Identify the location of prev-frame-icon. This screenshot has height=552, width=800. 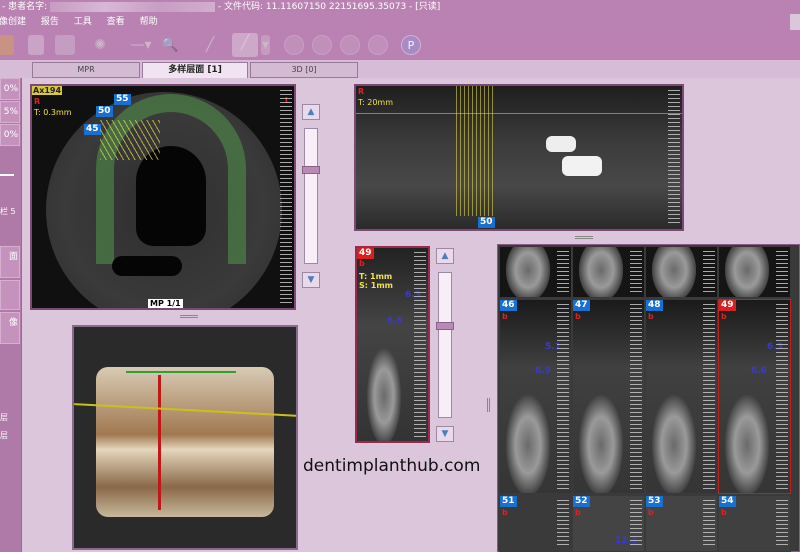
(322, 45).